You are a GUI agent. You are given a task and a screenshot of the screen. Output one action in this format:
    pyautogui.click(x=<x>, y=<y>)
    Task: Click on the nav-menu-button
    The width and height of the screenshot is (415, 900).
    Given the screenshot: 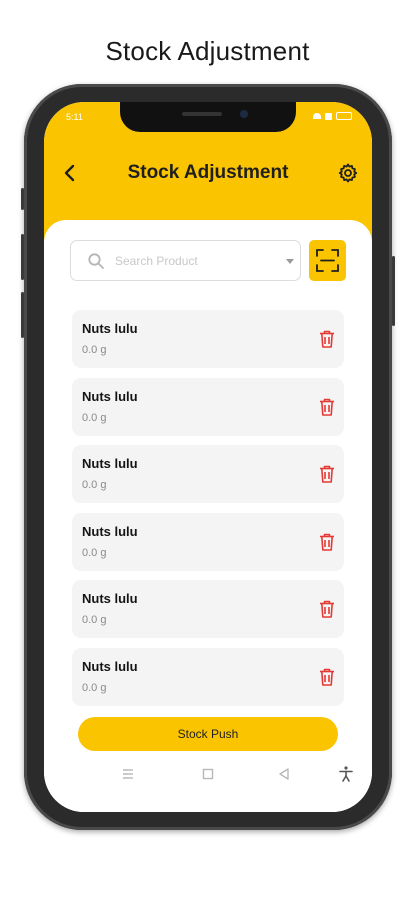 What is the action you would take?
    pyautogui.click(x=128, y=774)
    